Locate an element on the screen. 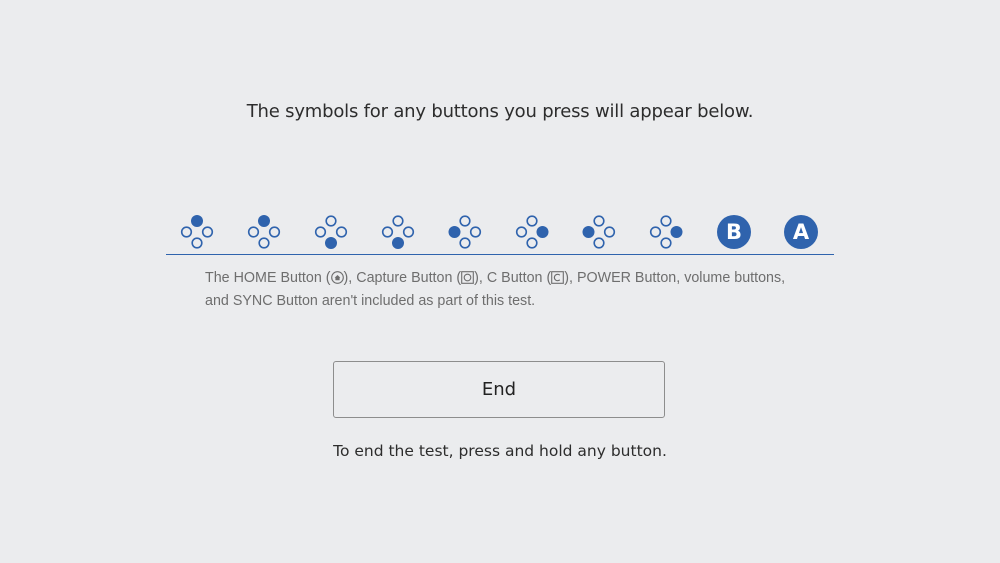 The height and width of the screenshot is (563, 1000). end-button: End is located at coordinates (499, 389).